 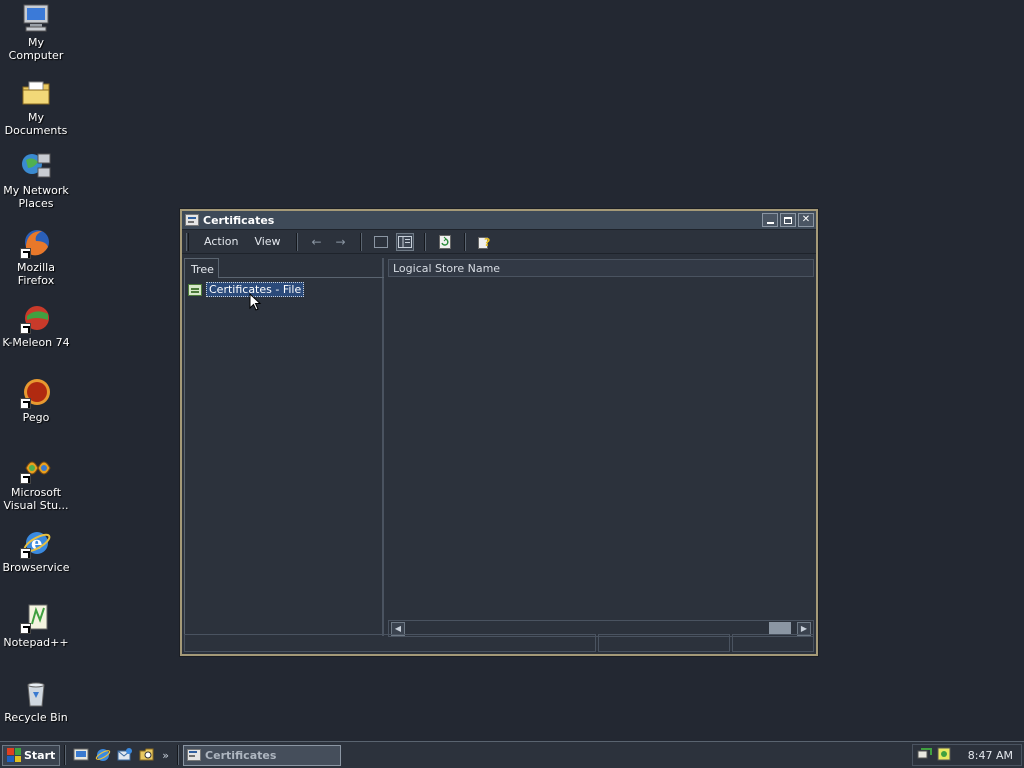 I want to click on column-header-logical-store-name: Logical Store Name, so click(x=601, y=268).